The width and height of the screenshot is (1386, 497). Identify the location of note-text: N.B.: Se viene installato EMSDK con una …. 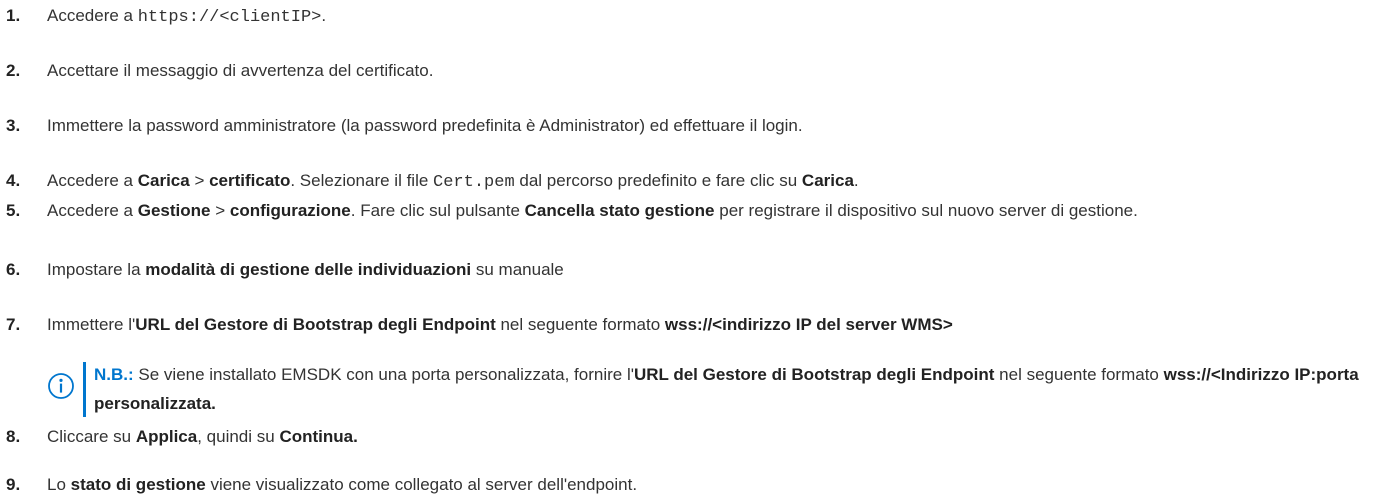
(726, 389).